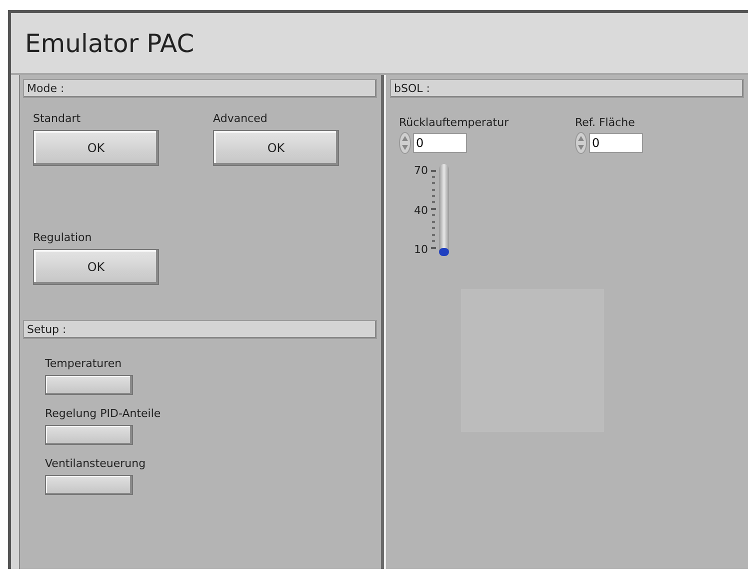  Describe the element at coordinates (62, 237) in the screenshot. I see `button-label: Regulation` at that location.